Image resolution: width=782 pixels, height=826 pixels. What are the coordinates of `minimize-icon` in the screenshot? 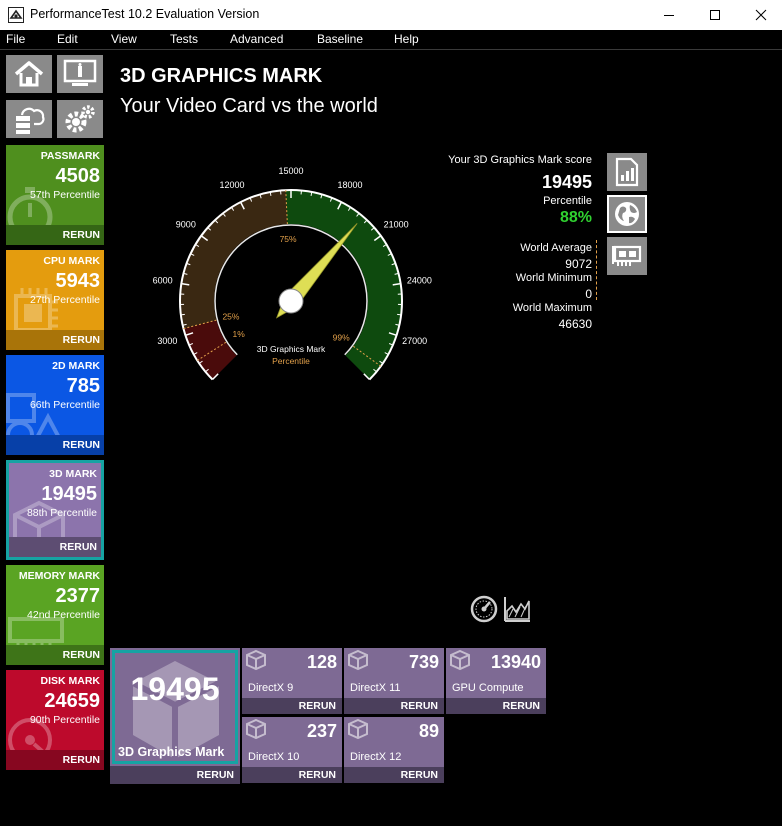 It's located at (669, 15).